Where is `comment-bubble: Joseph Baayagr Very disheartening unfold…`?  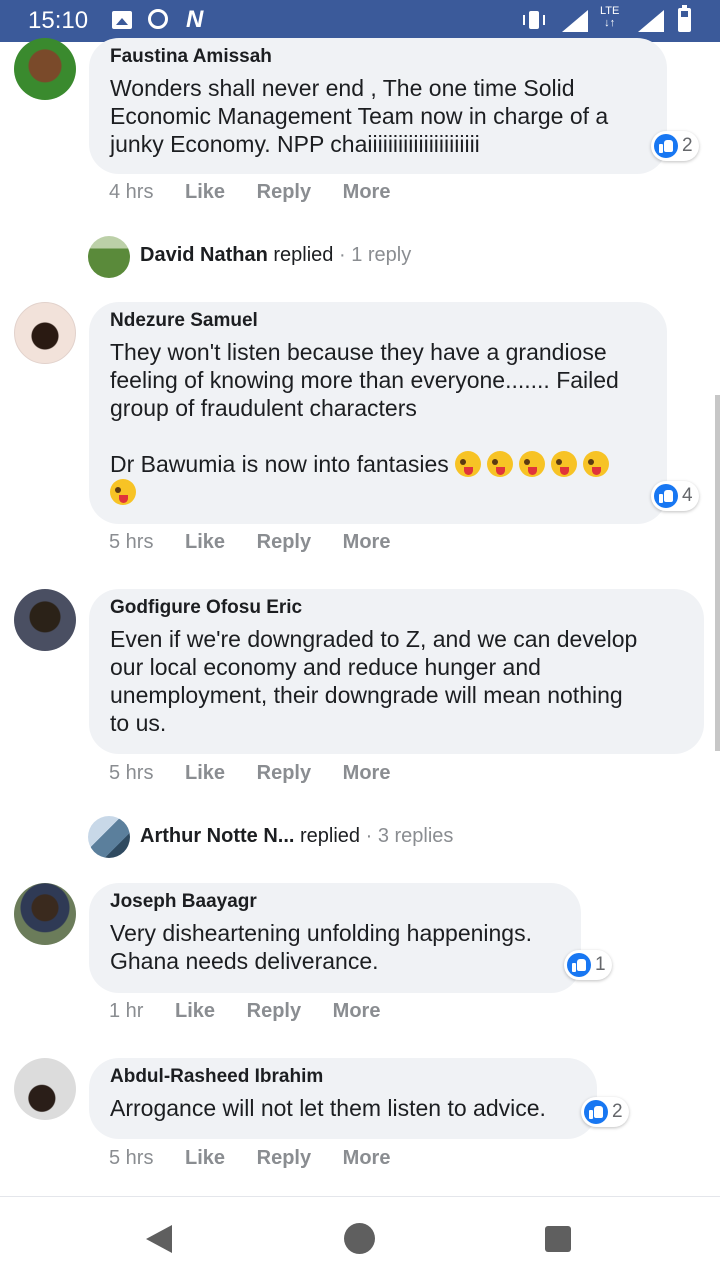 comment-bubble: Joseph Baayagr Very disheartening unfold… is located at coordinates (335, 938).